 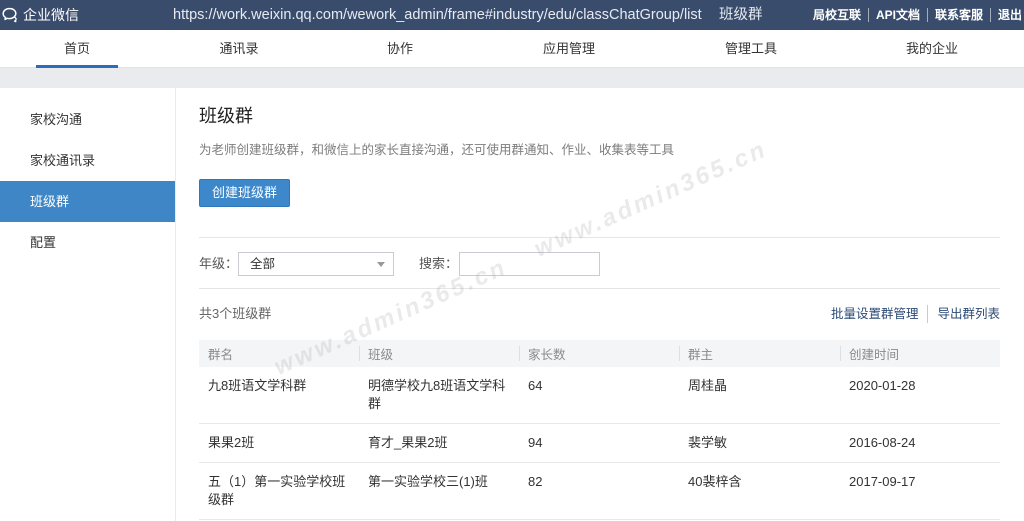 I want to click on logo: 企业微信, so click(x=40, y=15).